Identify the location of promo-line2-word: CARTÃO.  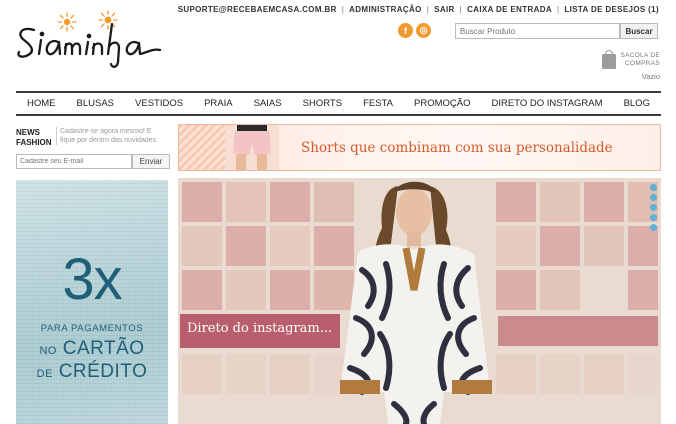
(103, 348).